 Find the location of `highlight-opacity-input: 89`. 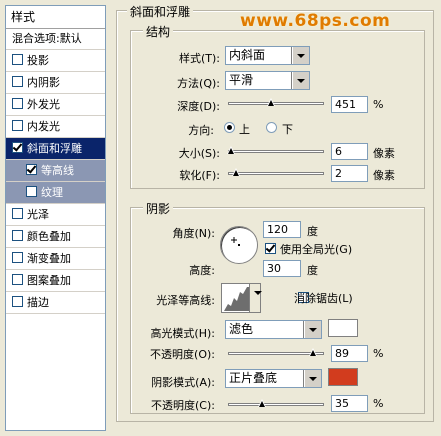

highlight-opacity-input: 89 is located at coordinates (349, 353).